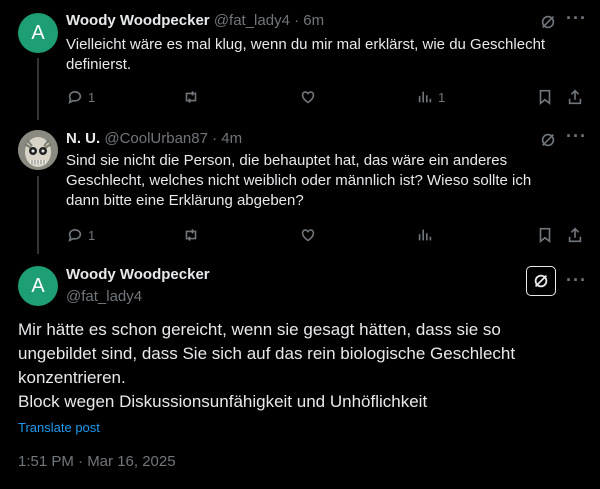 The width and height of the screenshot is (600, 489). Describe the element at coordinates (326, 97) in the screenshot. I see `action-bar: 1 1` at that location.